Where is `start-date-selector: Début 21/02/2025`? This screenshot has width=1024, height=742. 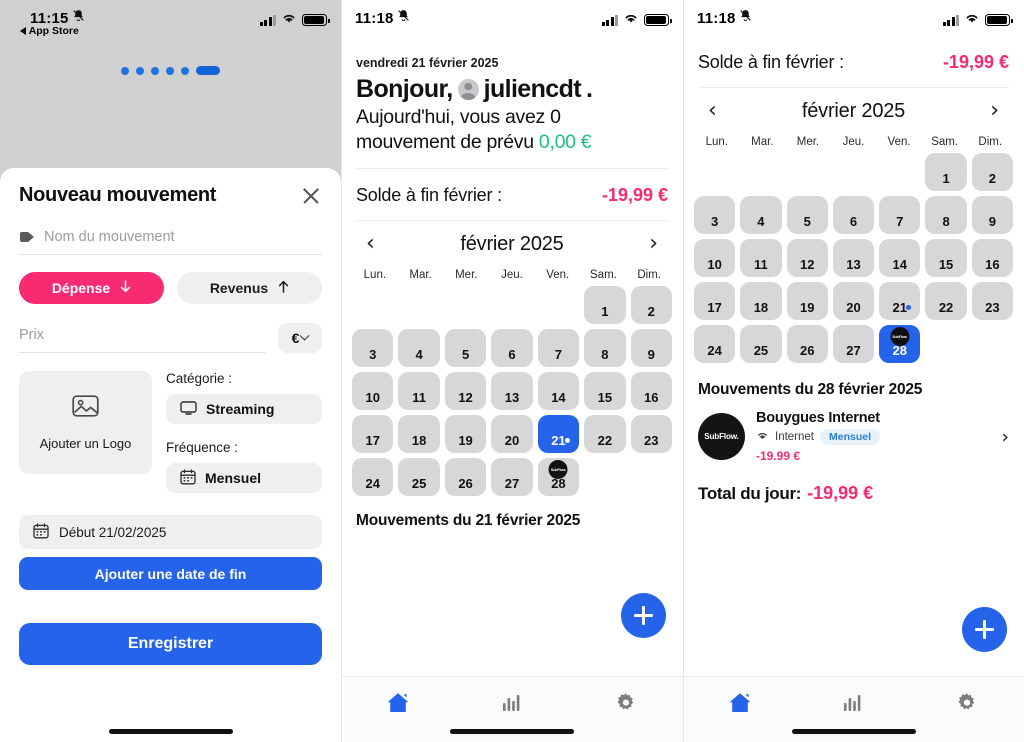 start-date-selector: Début 21/02/2025 is located at coordinates (170, 532).